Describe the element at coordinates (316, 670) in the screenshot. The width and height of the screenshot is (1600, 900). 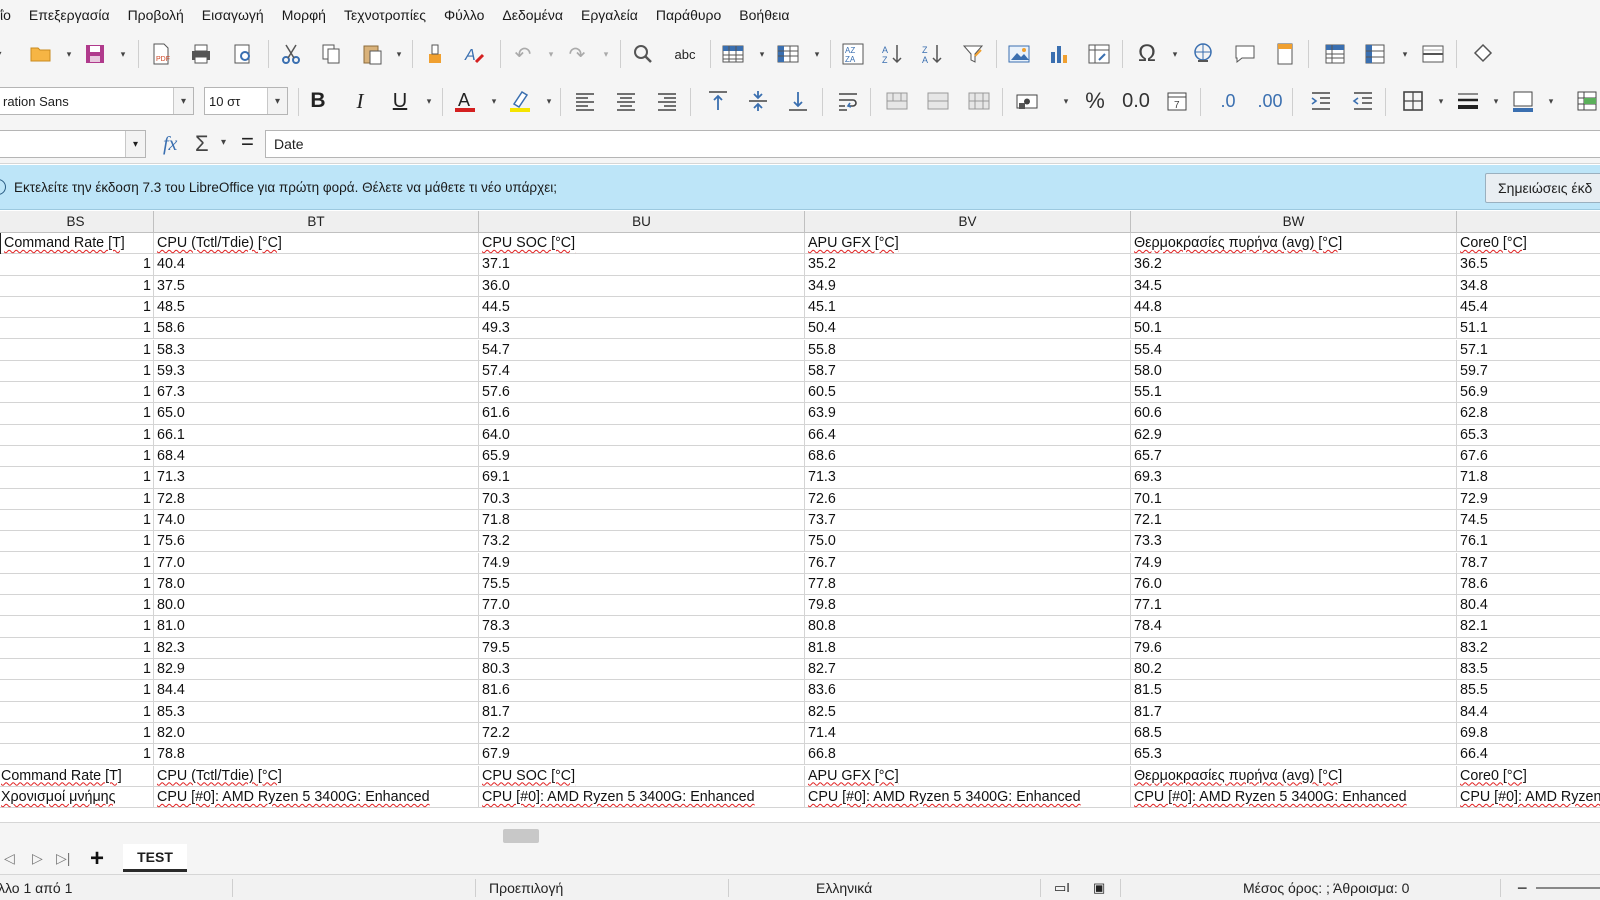
I see `grid-cell: 82.9` at that location.